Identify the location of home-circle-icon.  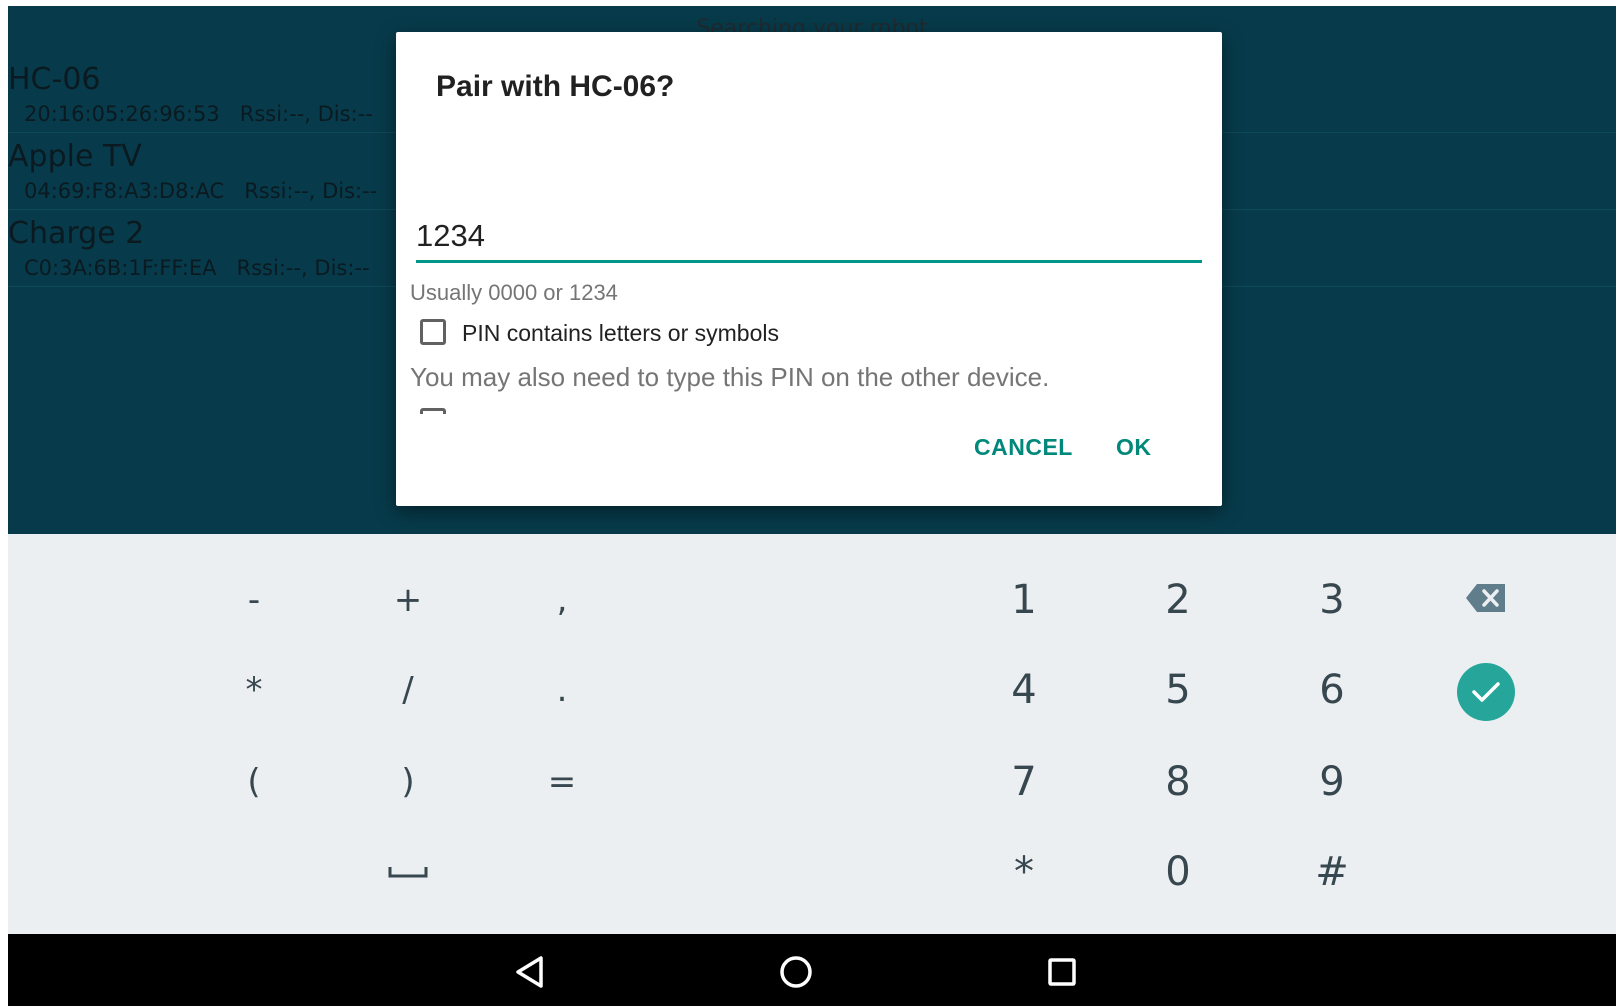
(796, 972).